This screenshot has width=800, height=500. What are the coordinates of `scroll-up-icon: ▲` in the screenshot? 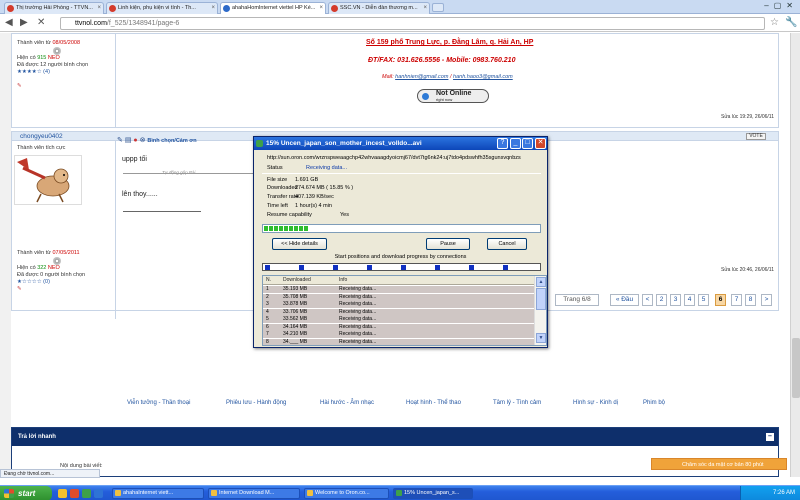 It's located at (541, 282).